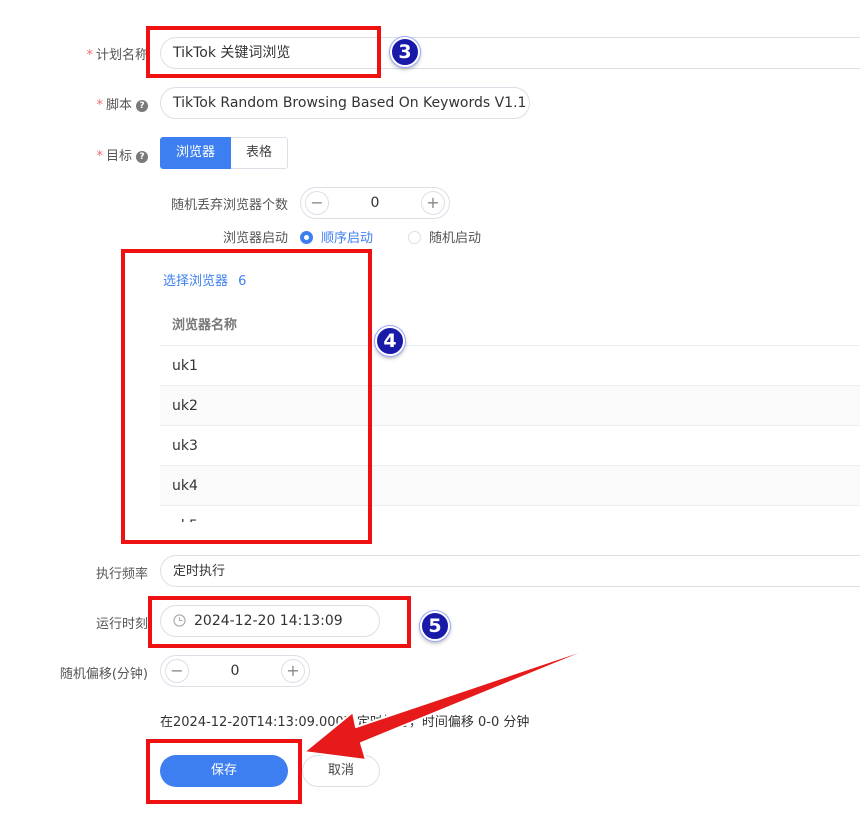 The image size is (860, 825). I want to click on radio-sequential: 顺序启动, so click(336, 236).